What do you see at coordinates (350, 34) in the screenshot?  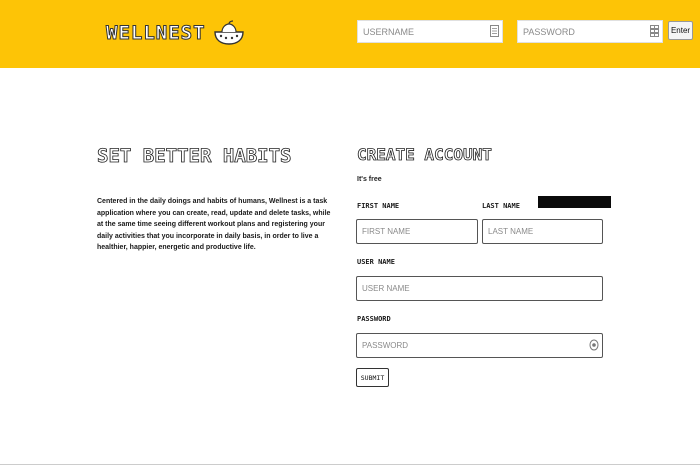 I see `top-header: WELLNEST Enter` at bounding box center [350, 34].